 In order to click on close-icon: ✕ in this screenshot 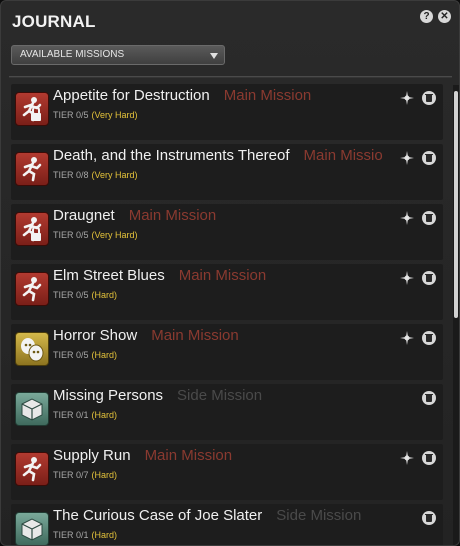, I will do `click(444, 16)`.